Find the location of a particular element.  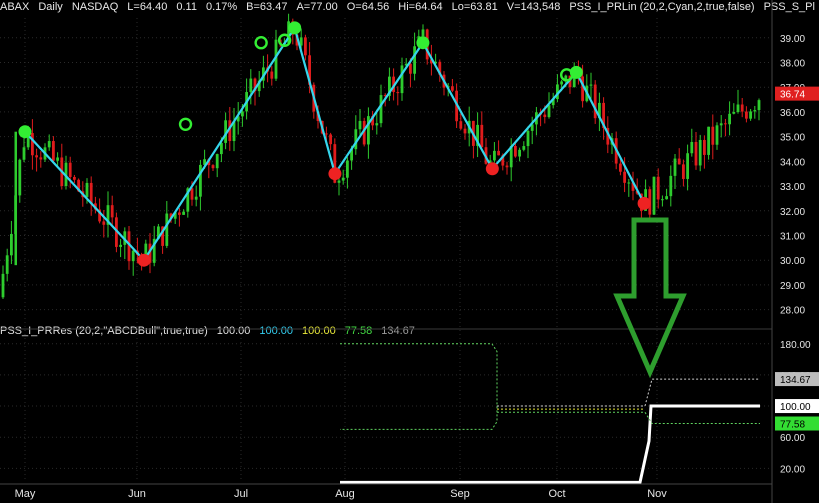

y-tick-label: 34.00 is located at coordinates (792, 162).